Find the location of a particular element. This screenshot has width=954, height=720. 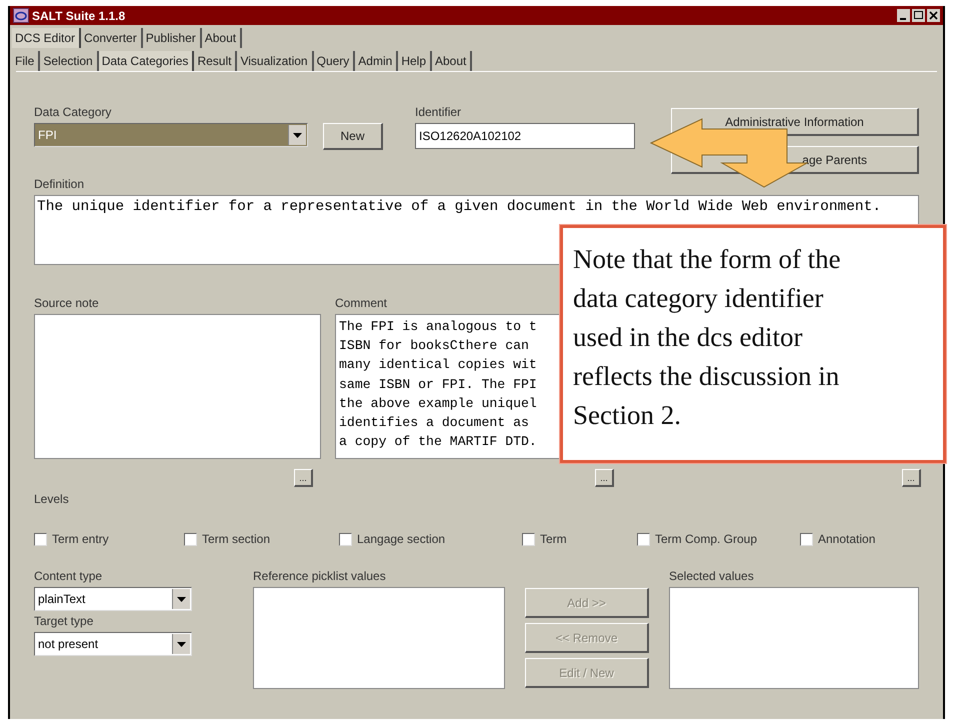

checkbox: Term section is located at coordinates (261, 539).